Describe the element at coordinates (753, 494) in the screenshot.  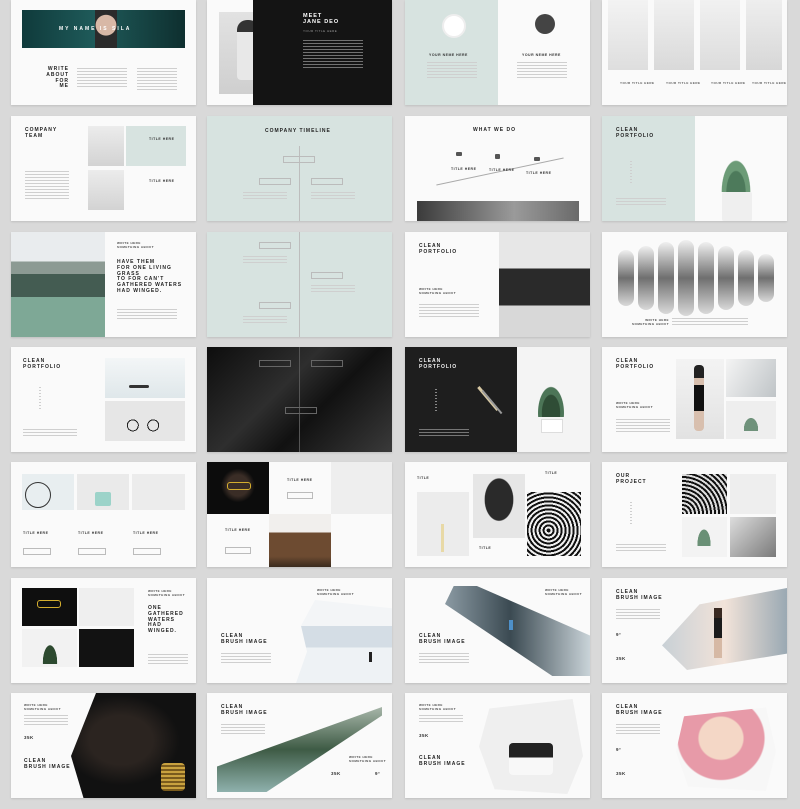
I see `feather-photo` at that location.